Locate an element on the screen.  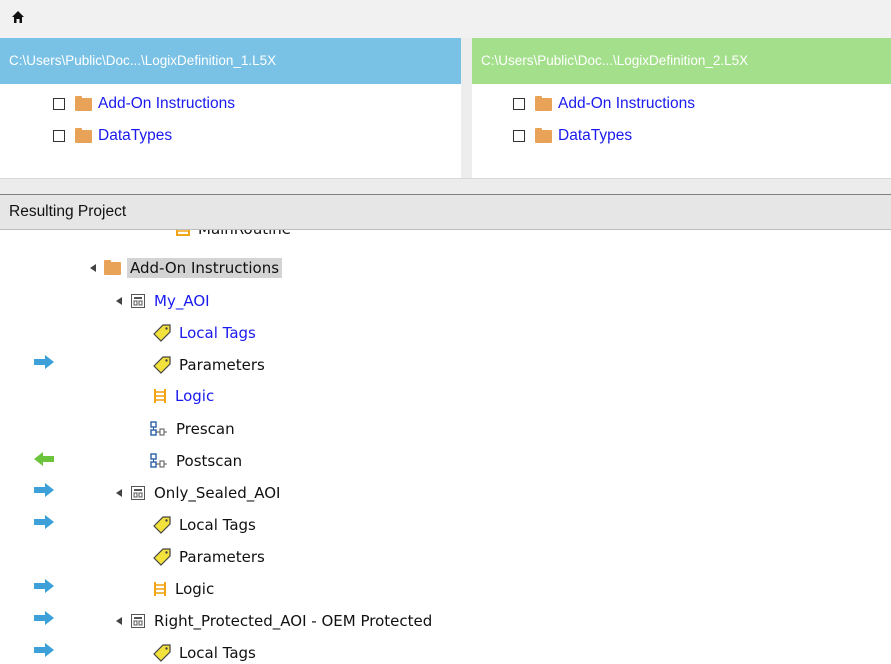
tree-row-logic-2: Logic is located at coordinates (183, 589).